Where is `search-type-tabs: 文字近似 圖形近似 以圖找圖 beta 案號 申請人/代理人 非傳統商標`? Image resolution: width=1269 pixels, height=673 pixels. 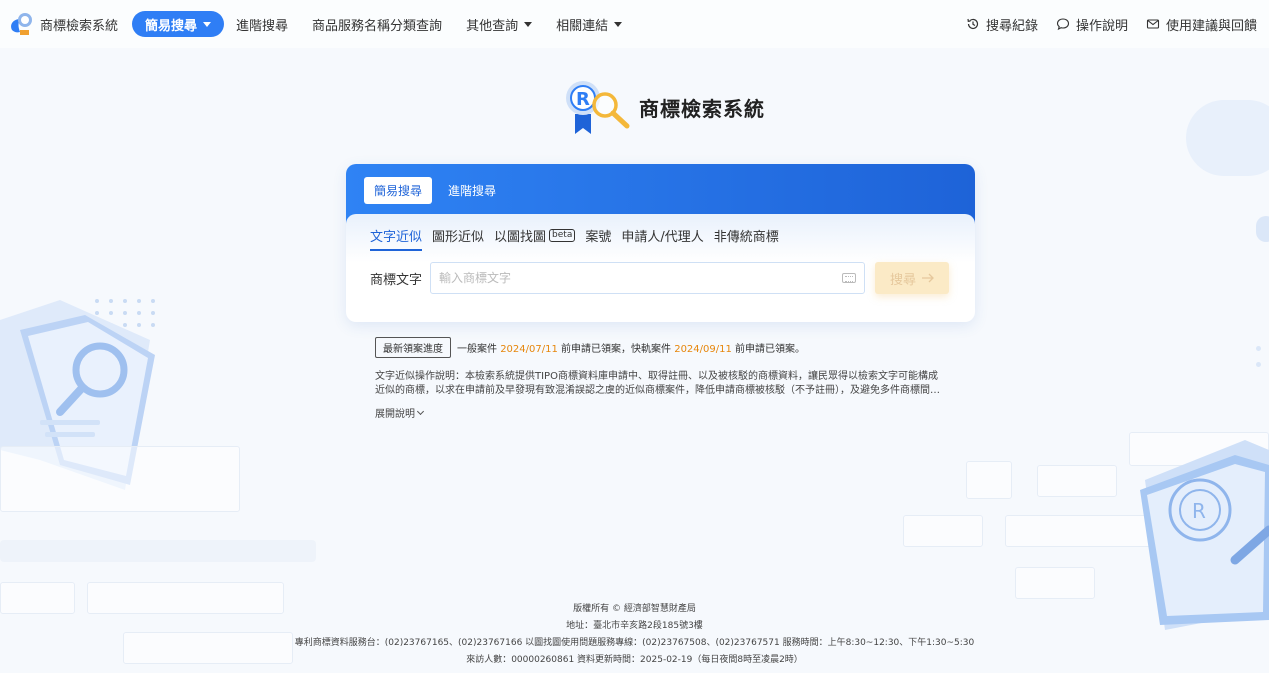
search-type-tabs: 文字近似 圖形近似 以圖找圖 beta 案號 申請人/代理人 非傳統商標 is located at coordinates (660, 238).